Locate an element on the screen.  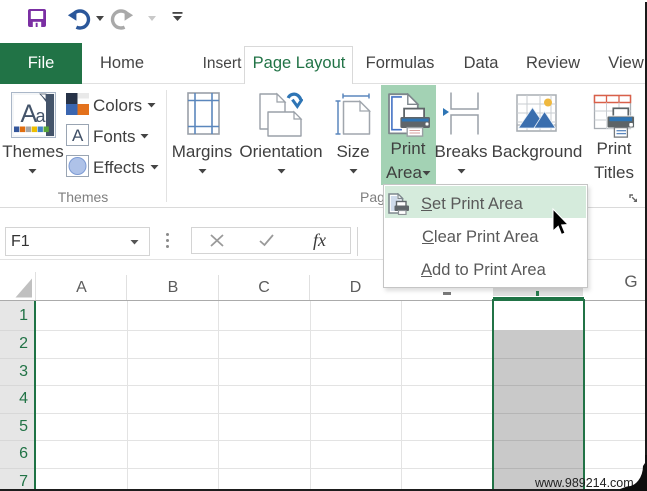
svg-text: A is located at coordinates (78, 135).